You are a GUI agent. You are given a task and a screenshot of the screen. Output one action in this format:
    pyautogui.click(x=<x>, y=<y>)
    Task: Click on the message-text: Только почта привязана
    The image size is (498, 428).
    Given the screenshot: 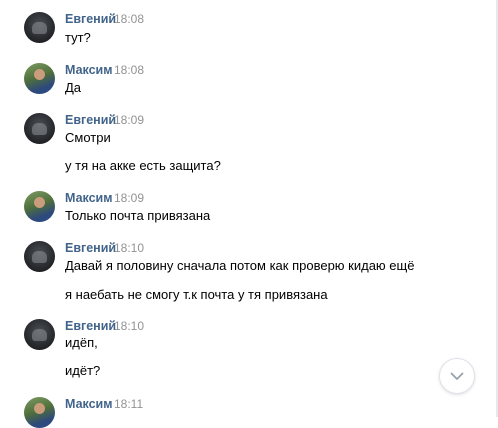 What is the action you would take?
    pyautogui.click(x=138, y=215)
    